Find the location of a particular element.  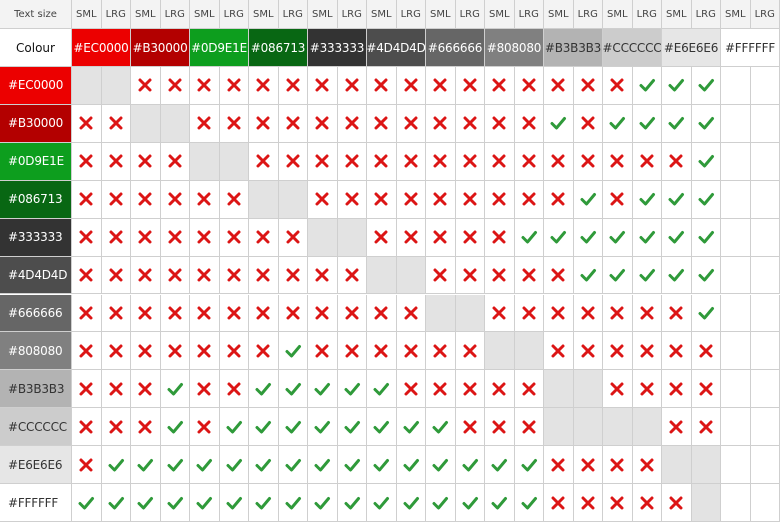

size-header-sml: SML is located at coordinates (677, 14).